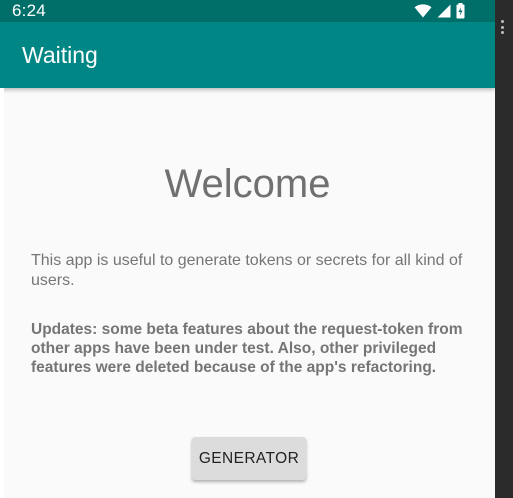  What do you see at coordinates (504, 249) in the screenshot?
I see `side-panel-strip` at bounding box center [504, 249].